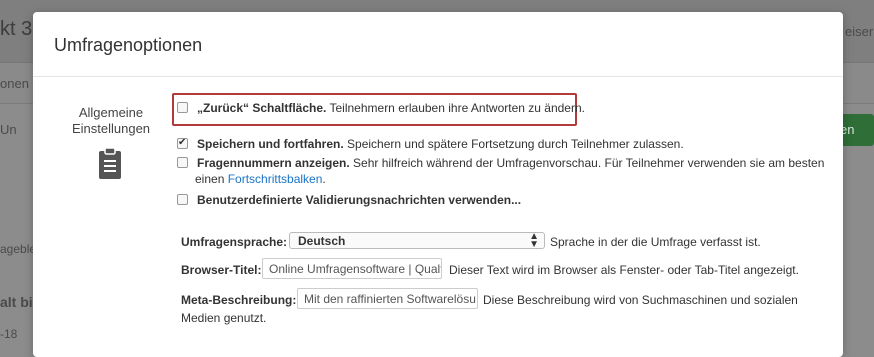  What do you see at coordinates (128, 45) in the screenshot?
I see `dialog-title: Umfragenoptionen` at bounding box center [128, 45].